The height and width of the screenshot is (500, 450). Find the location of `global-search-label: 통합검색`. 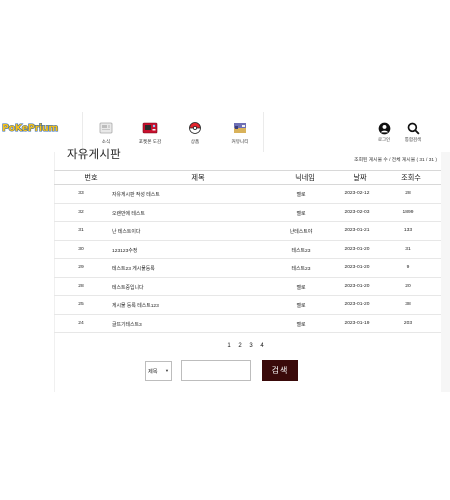

global-search-label: 통합검색 is located at coordinates (413, 139).